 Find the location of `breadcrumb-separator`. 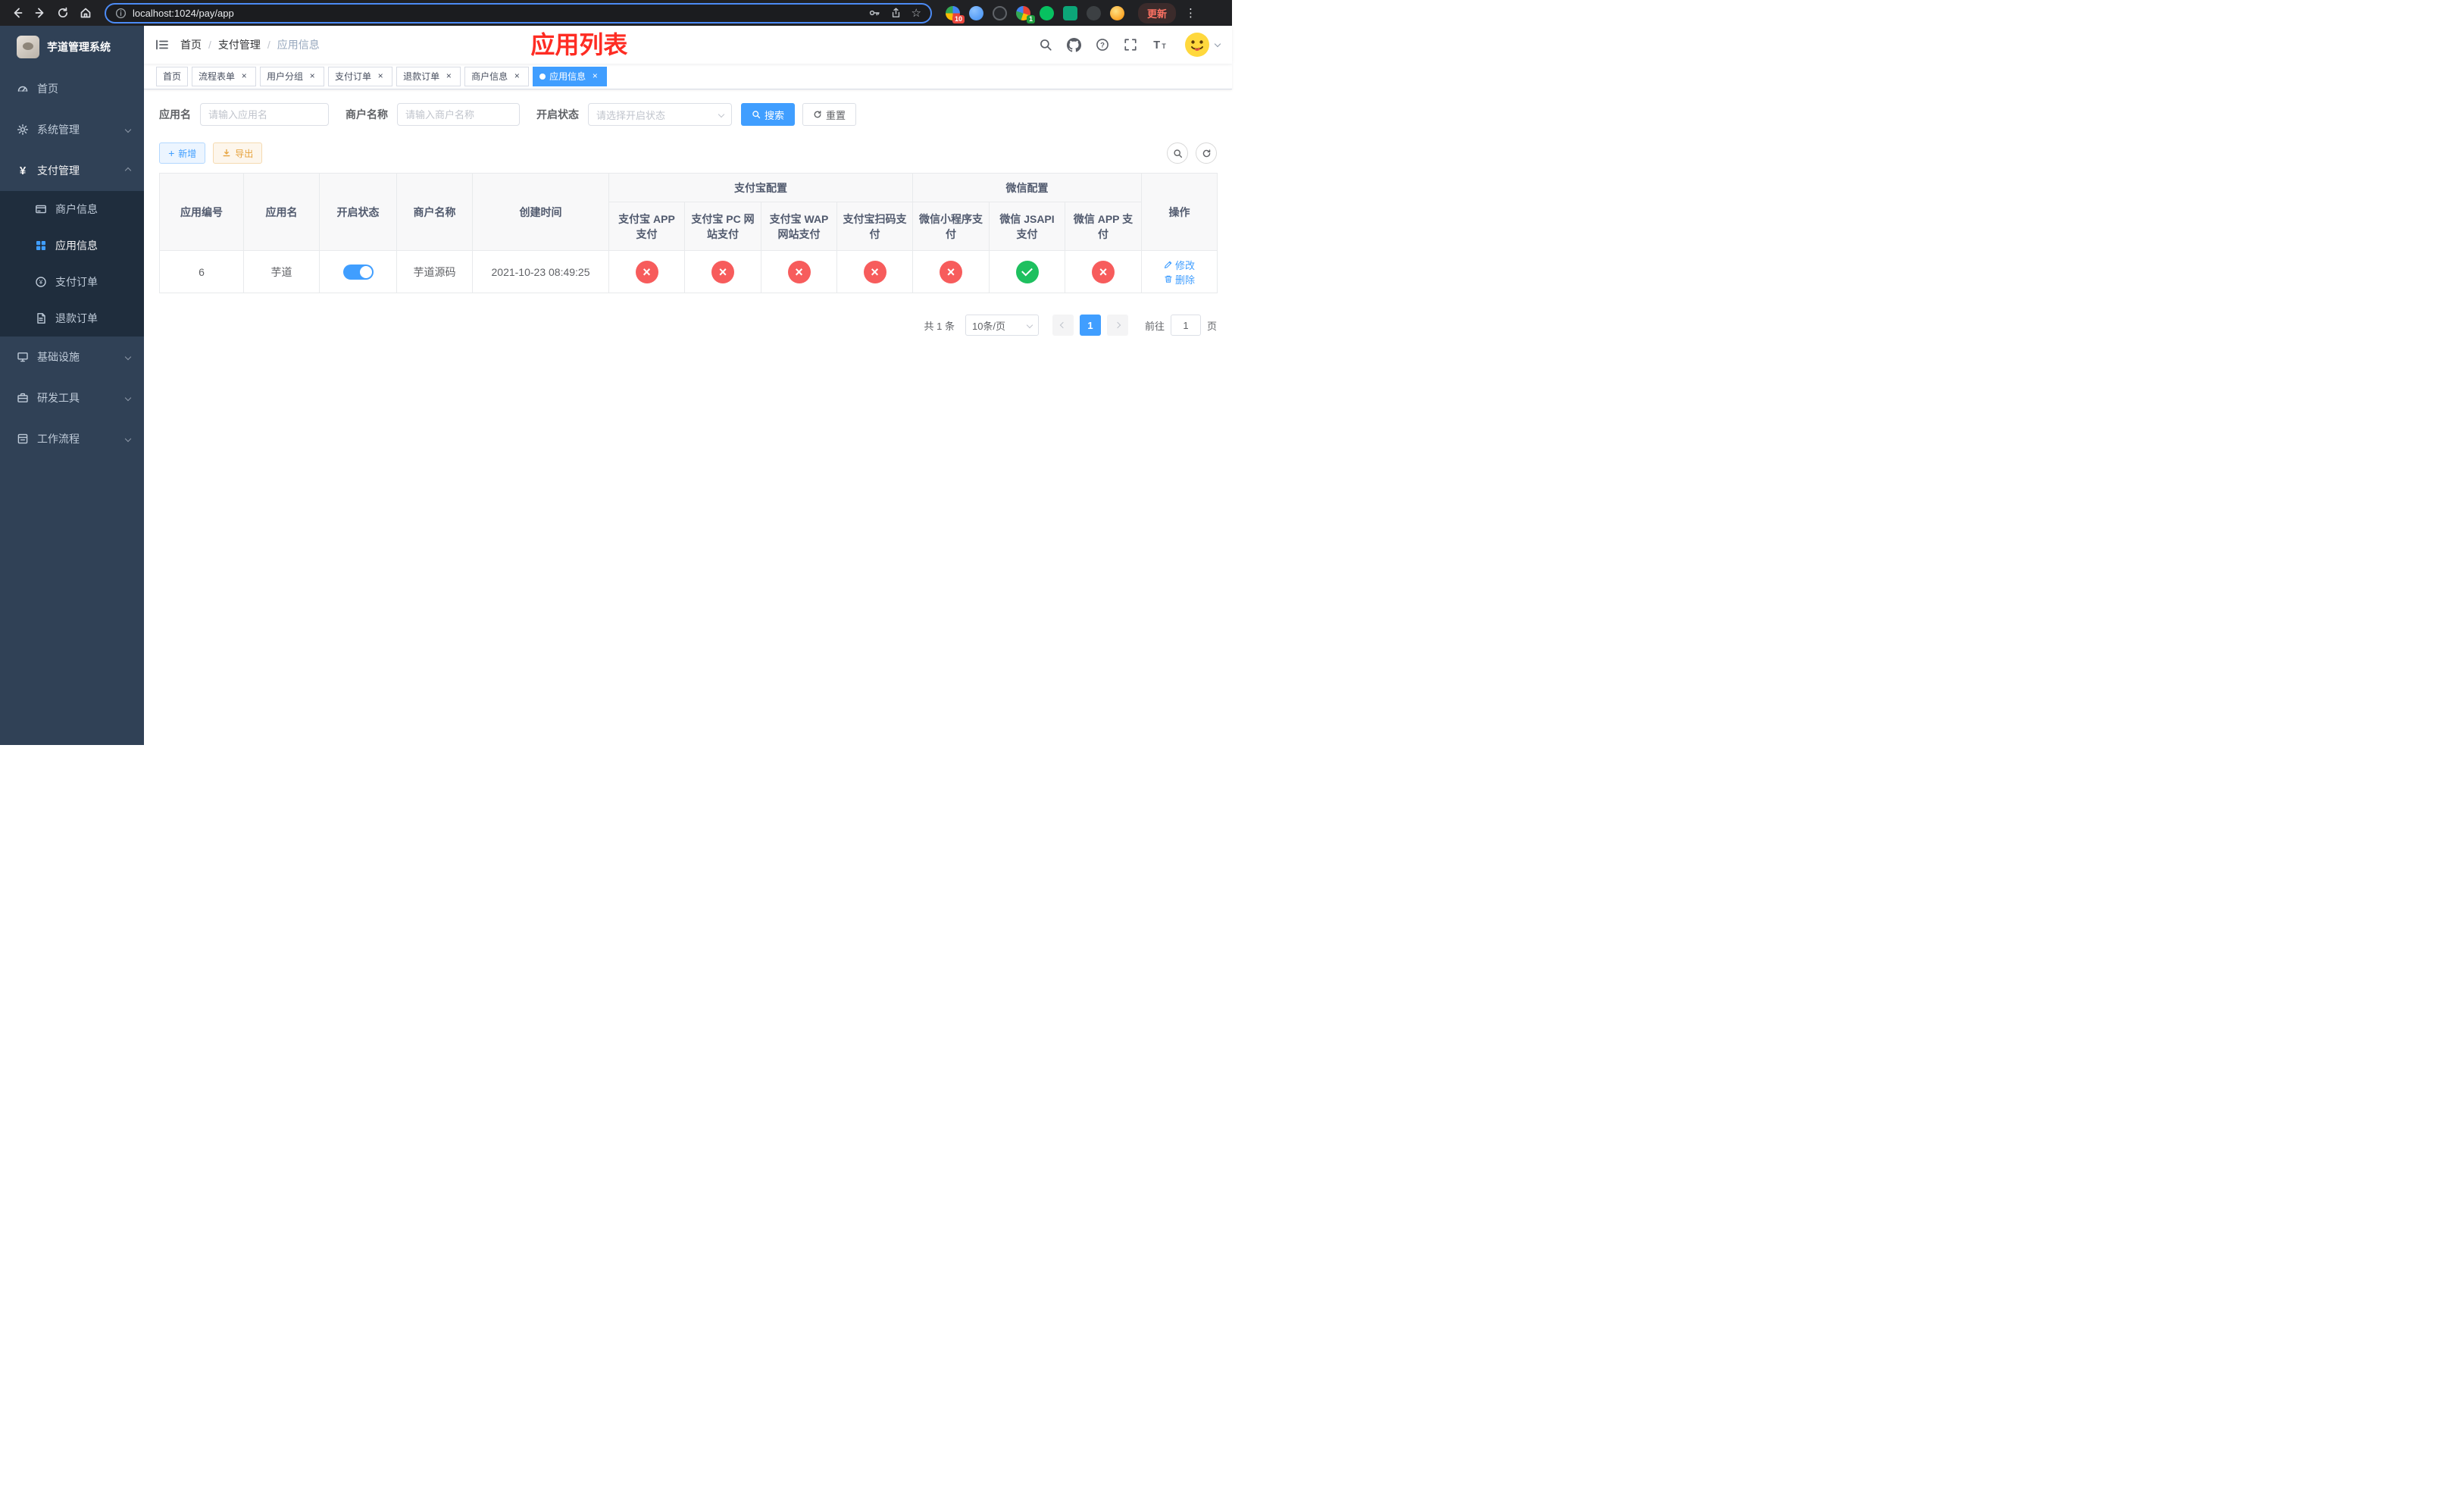

breadcrumb-separator is located at coordinates (268, 45).